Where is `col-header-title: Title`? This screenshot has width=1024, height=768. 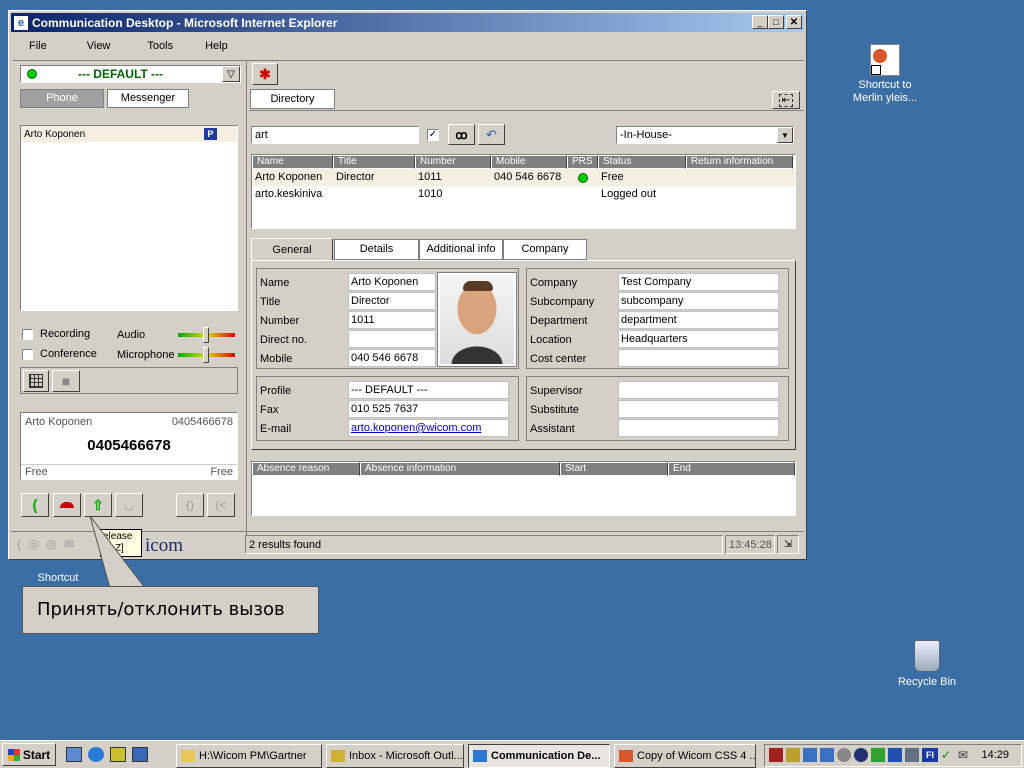
col-header-title: Title is located at coordinates (374, 162).